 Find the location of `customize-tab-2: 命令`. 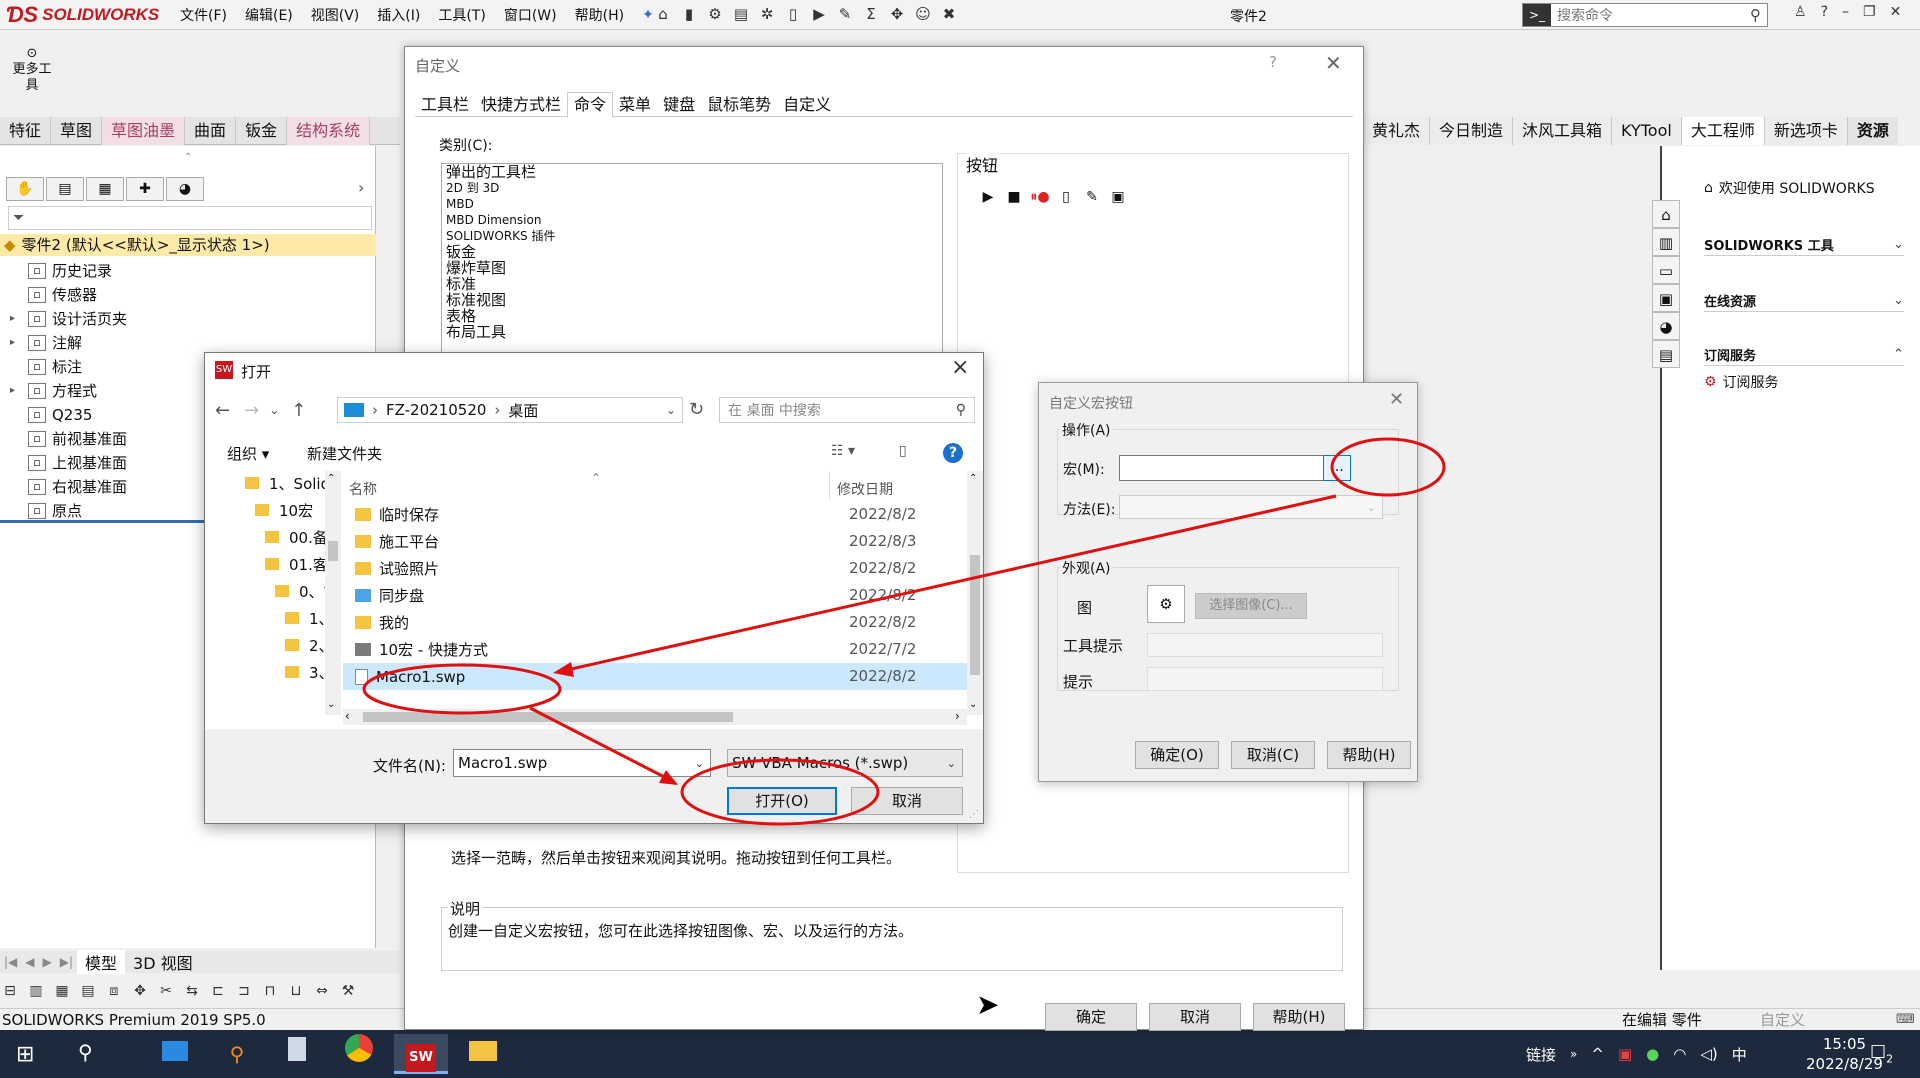

customize-tab-2: 命令 is located at coordinates (590, 104).